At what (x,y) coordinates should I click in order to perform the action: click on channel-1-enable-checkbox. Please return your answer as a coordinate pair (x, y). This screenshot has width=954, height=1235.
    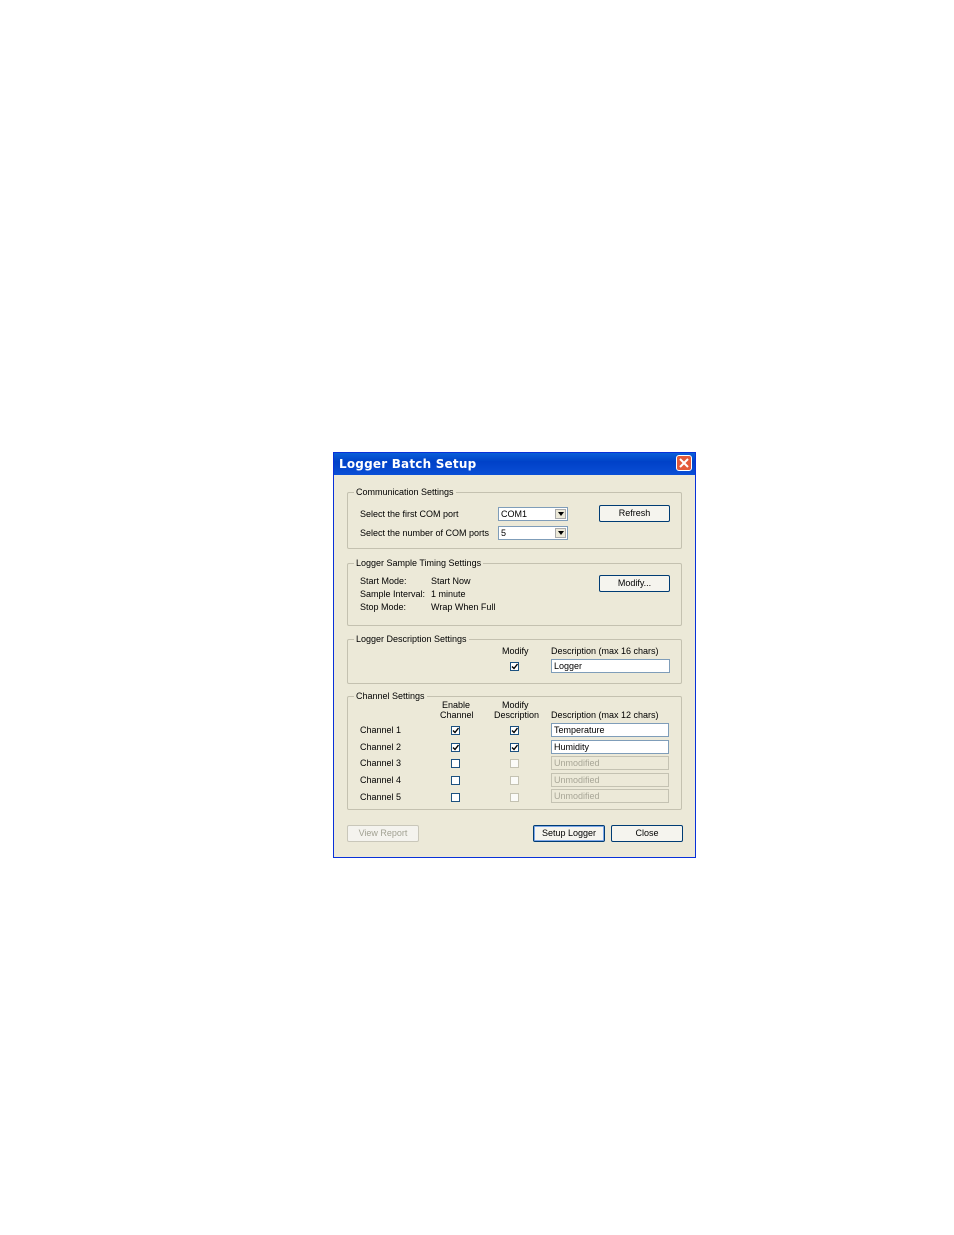
    Looking at the image, I should click on (455, 730).